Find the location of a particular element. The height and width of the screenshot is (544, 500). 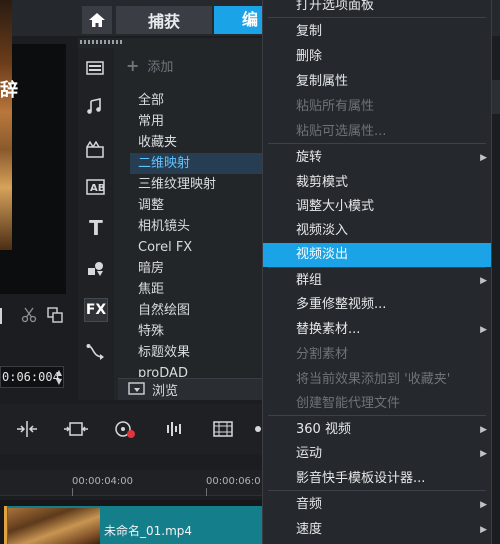

menu-item-label: 音频 is located at coordinates (309, 504).